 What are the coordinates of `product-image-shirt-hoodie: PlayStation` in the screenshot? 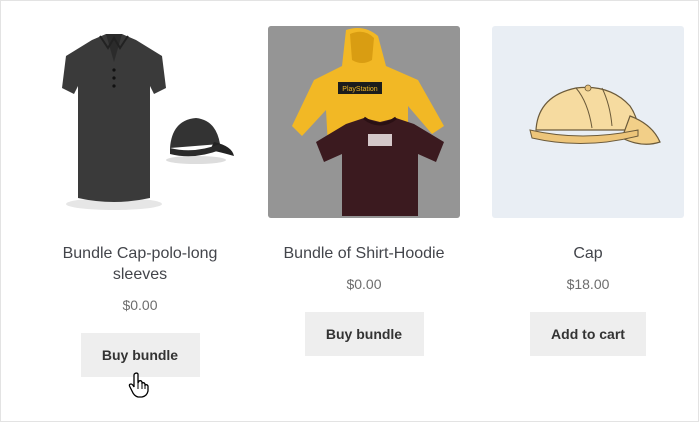 It's located at (364, 122).